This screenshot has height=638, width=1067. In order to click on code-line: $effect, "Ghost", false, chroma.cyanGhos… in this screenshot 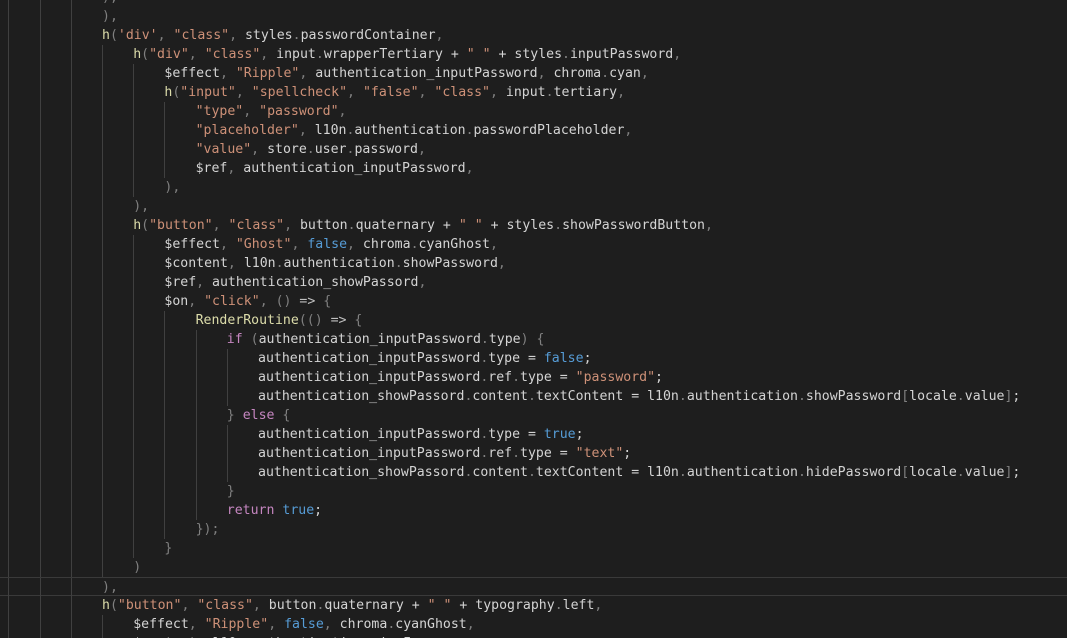, I will do `click(533, 244)`.